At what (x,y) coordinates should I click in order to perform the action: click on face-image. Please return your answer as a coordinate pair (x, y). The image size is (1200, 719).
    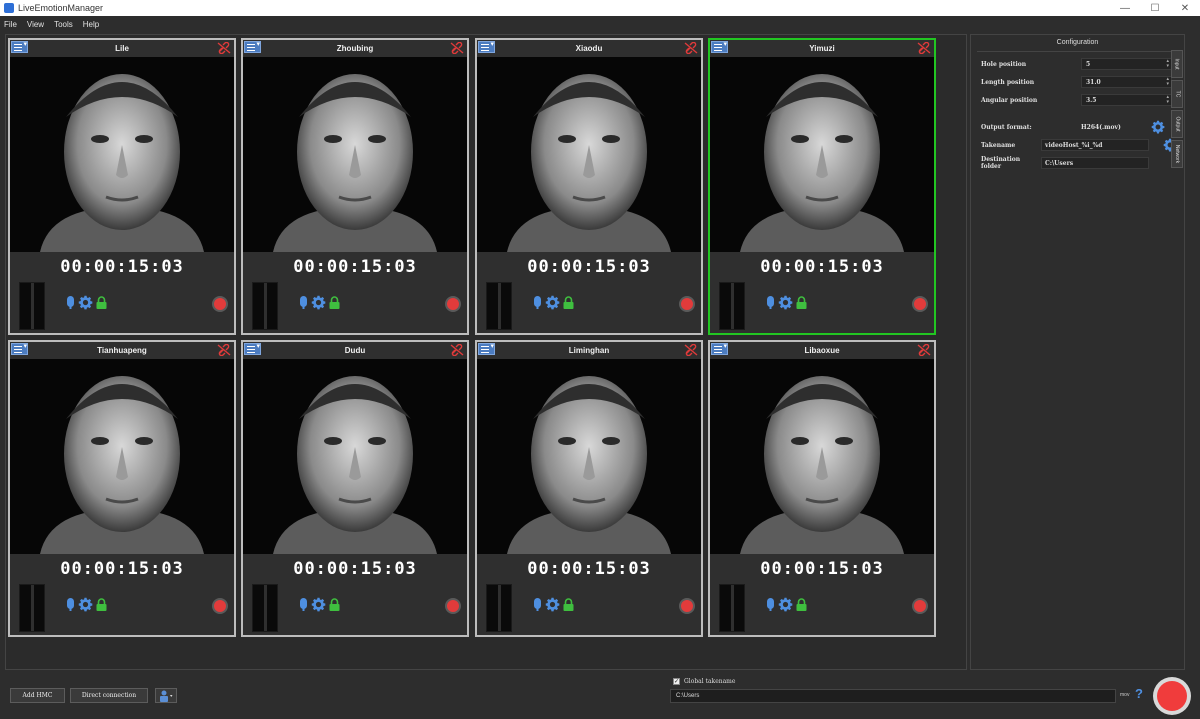
    Looking at the image, I should click on (822, 456).